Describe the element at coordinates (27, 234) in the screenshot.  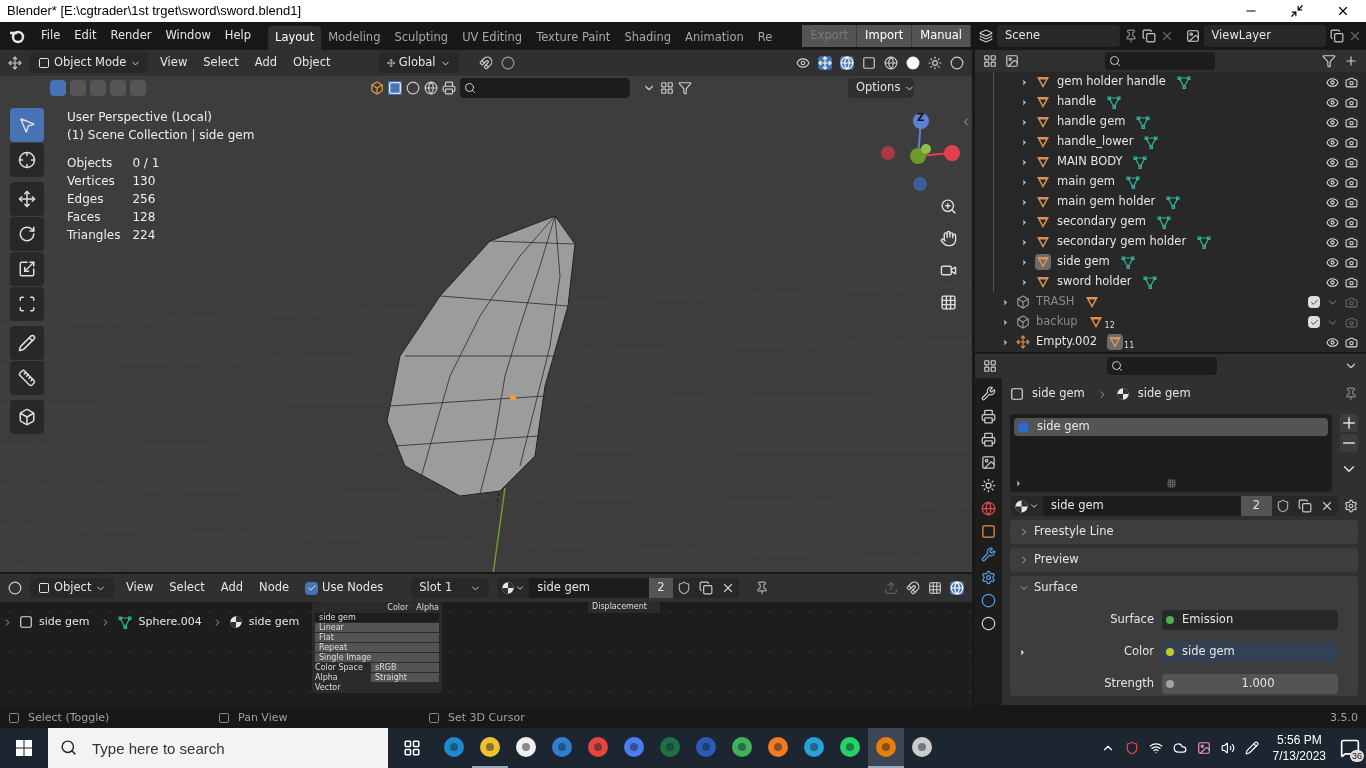
I see `rotate-icon` at that location.